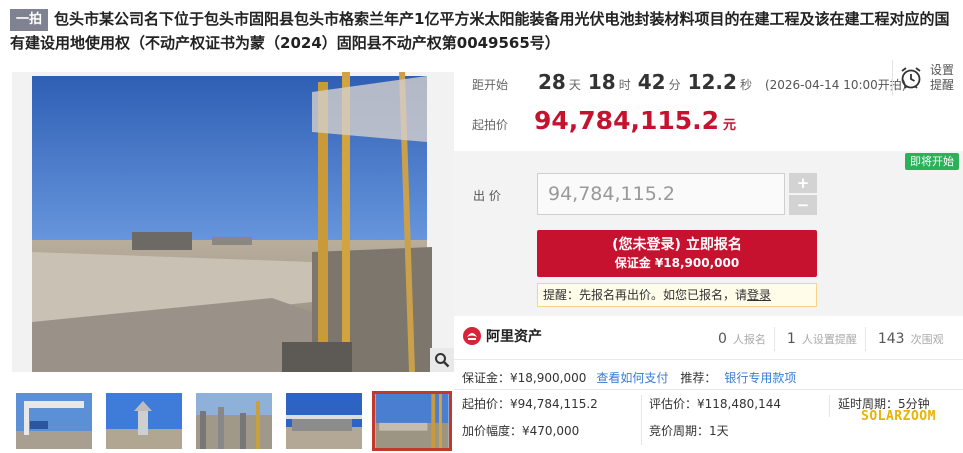 The width and height of the screenshot is (963, 453). I want to click on info-bid-period: 竞价周期：1天, so click(689, 431).